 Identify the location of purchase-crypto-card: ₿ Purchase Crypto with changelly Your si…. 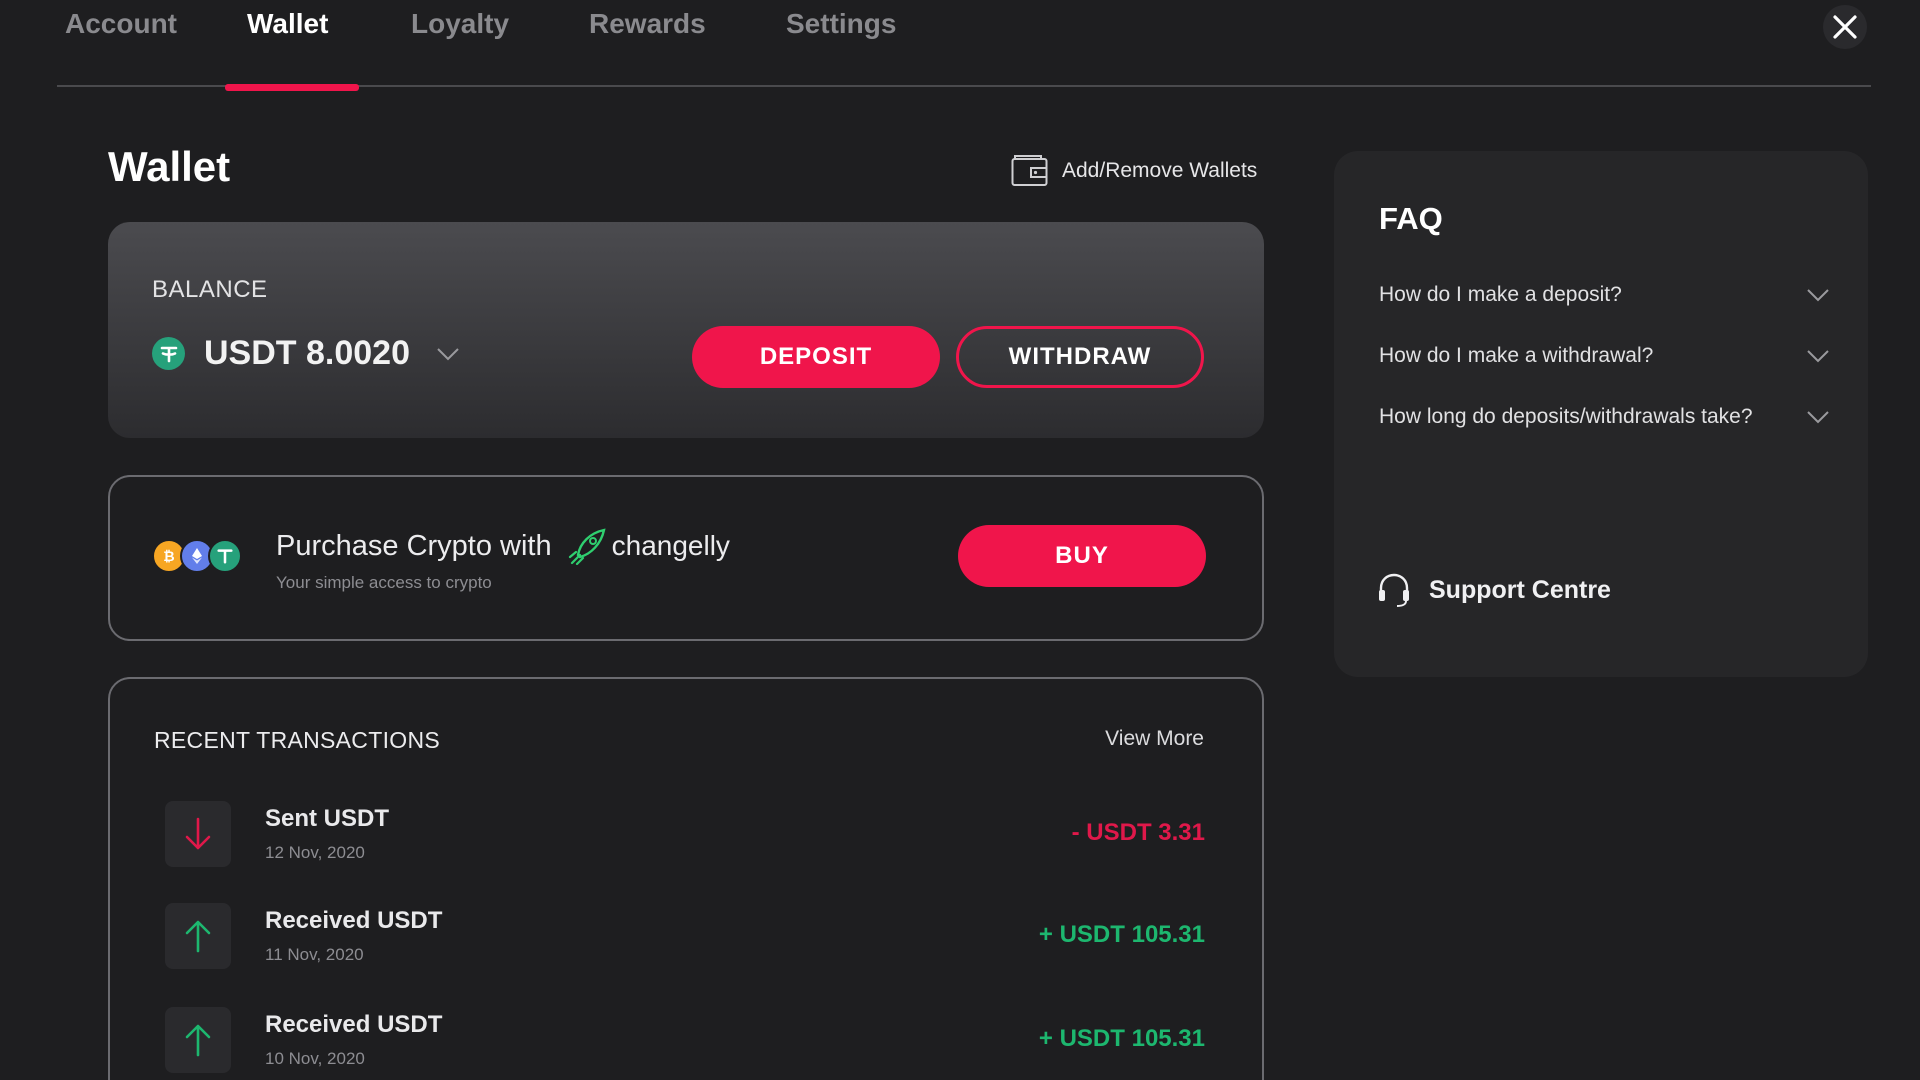
(686, 558).